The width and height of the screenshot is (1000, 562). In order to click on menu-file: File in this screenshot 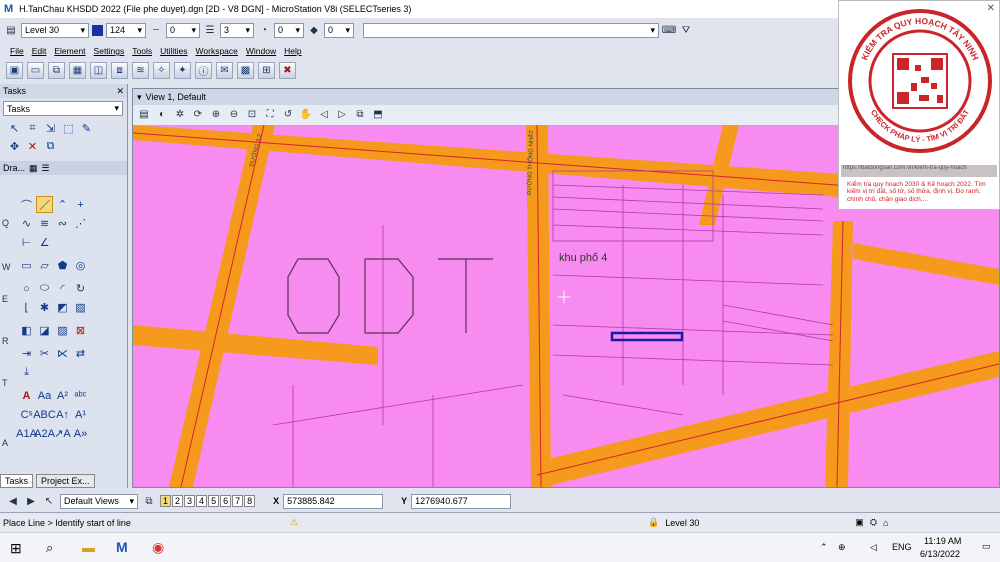, I will do `click(17, 51)`.